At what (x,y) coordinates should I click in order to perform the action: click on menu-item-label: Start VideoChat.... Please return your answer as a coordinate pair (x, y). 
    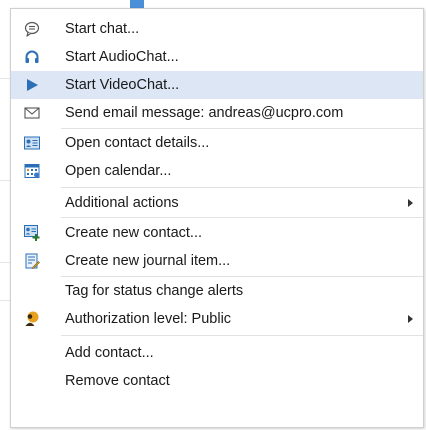
    Looking at the image, I should click on (122, 85).